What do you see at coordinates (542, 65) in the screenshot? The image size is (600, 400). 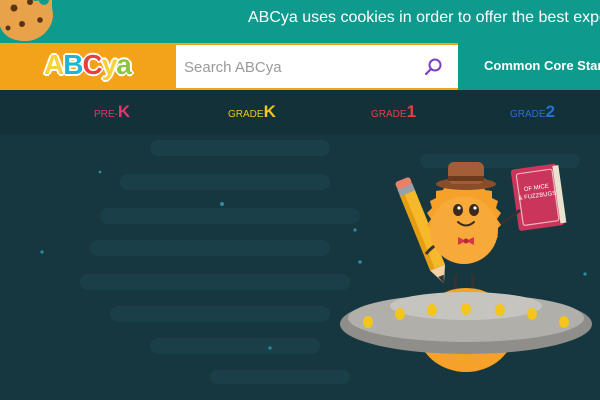 I see `common-core-label: Common Core Standards` at bounding box center [542, 65].